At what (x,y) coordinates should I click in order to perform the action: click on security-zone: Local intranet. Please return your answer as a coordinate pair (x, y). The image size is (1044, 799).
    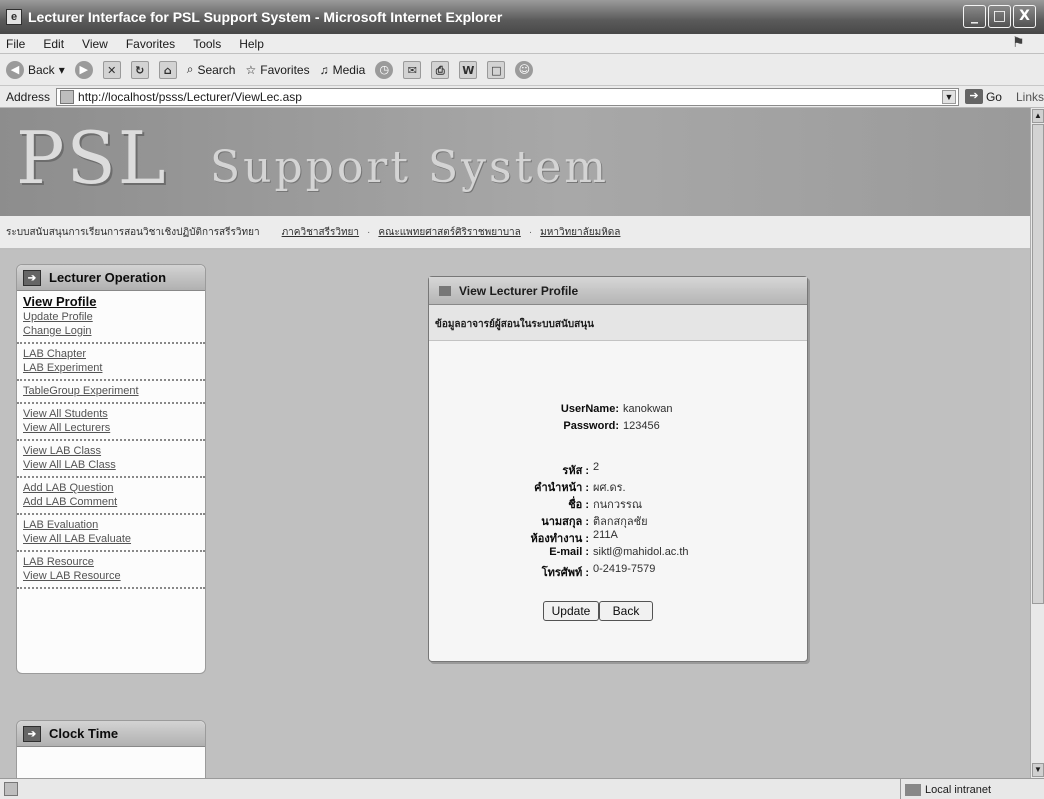
    Looking at the image, I should click on (945, 789).